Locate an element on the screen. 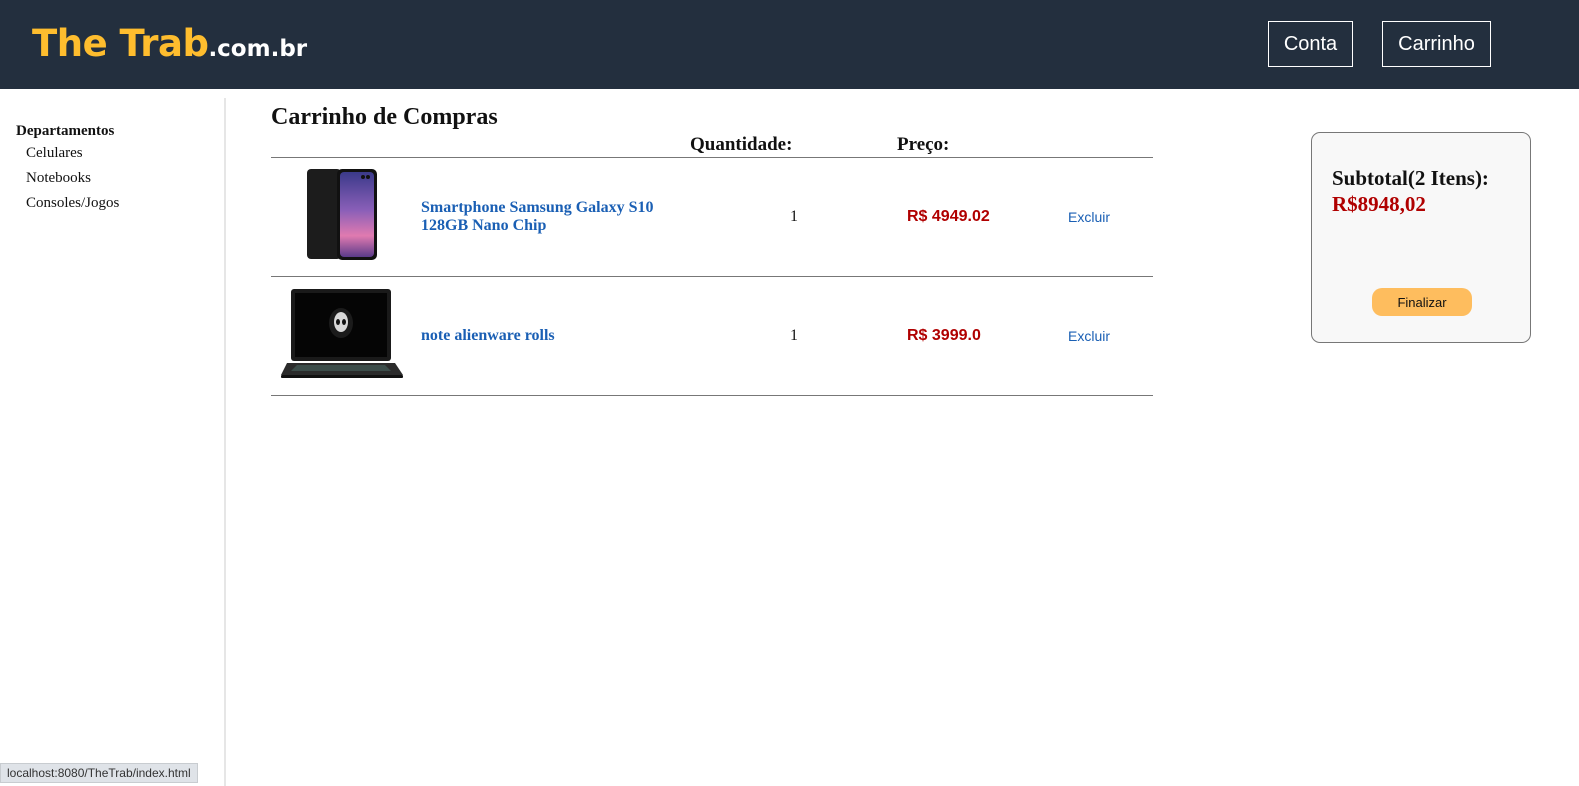  account-button: Conta is located at coordinates (1310, 44).